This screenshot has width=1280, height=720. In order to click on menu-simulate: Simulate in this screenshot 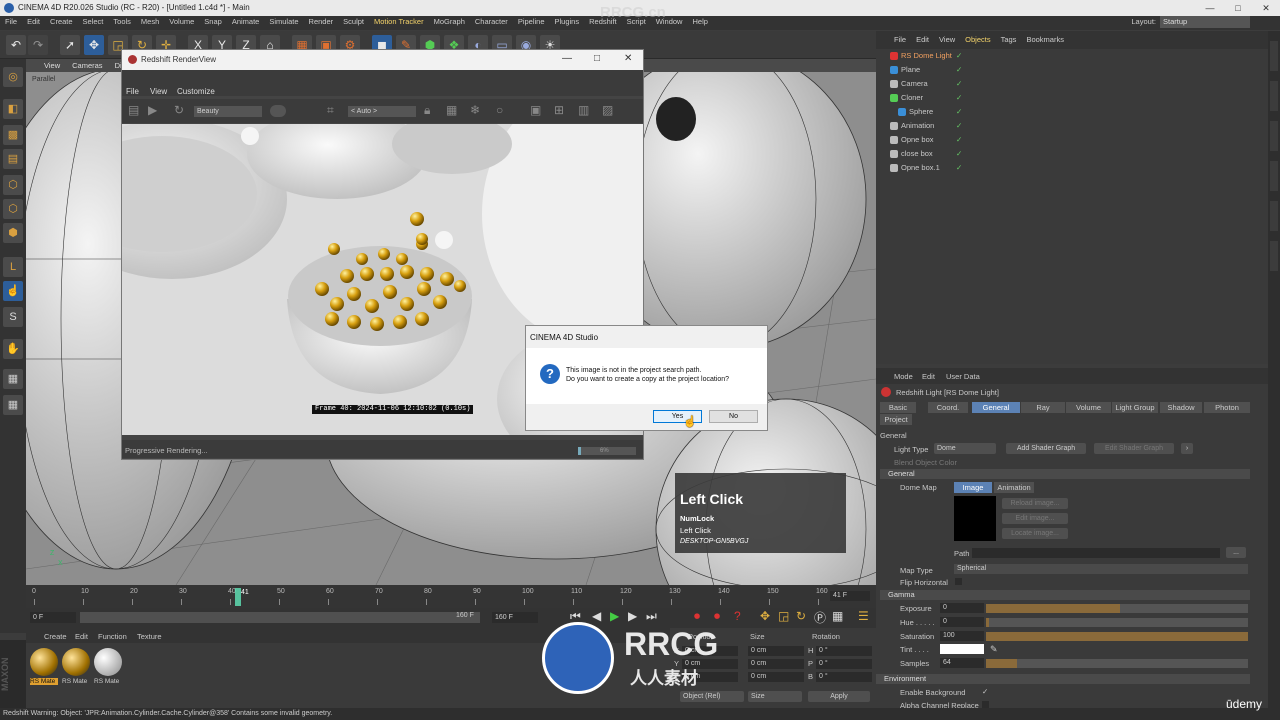, I will do `click(283, 23)`.